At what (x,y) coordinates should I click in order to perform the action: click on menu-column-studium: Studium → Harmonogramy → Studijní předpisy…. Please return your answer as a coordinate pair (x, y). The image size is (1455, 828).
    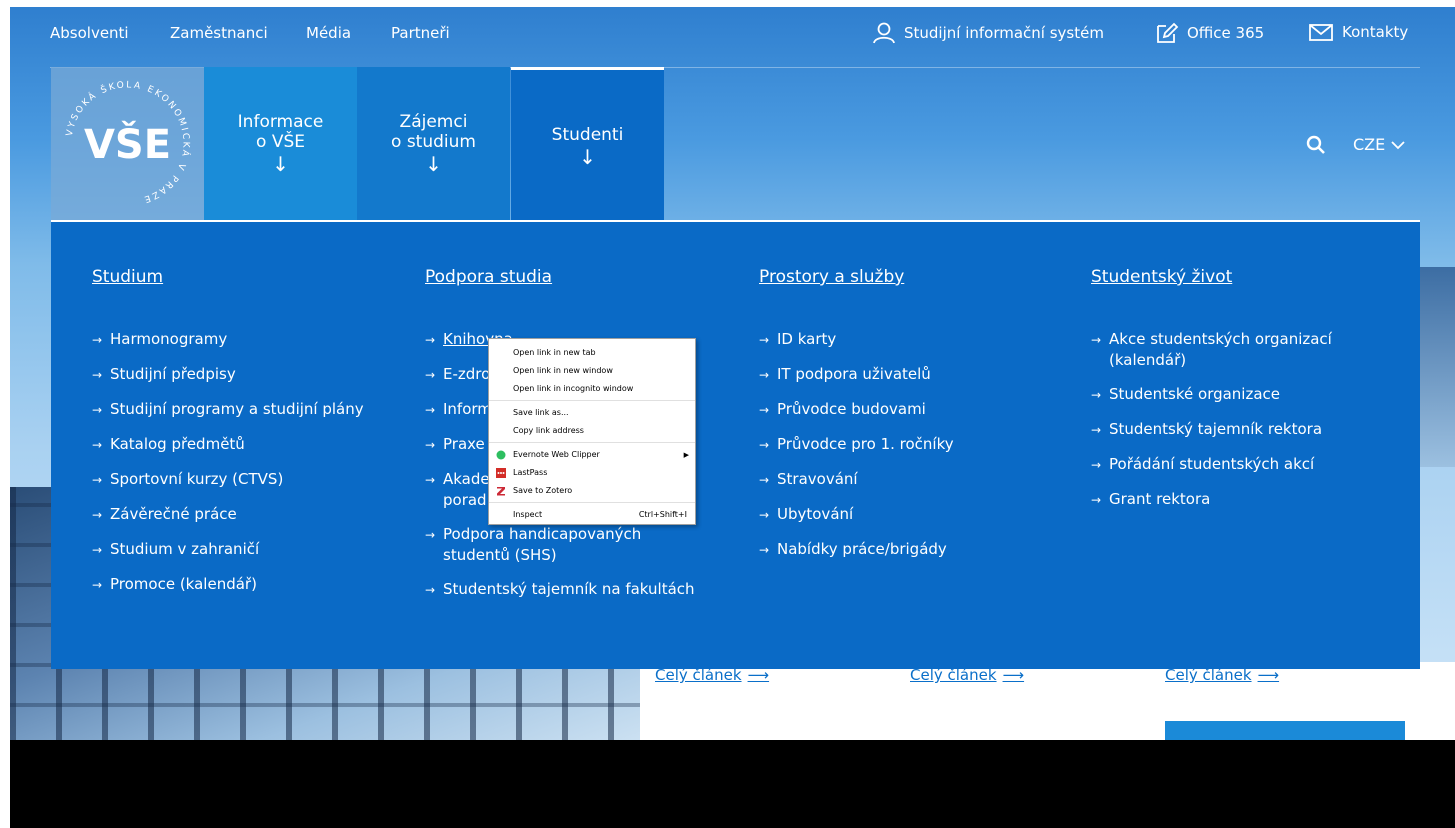
    Looking at the image, I should click on (242, 438).